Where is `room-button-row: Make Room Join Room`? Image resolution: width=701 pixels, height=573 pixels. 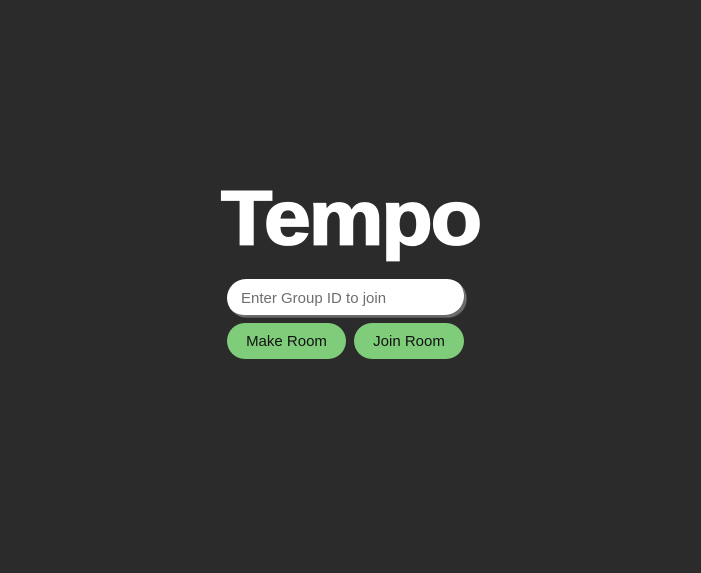
room-button-row: Make Room Join Room is located at coordinates (346, 341).